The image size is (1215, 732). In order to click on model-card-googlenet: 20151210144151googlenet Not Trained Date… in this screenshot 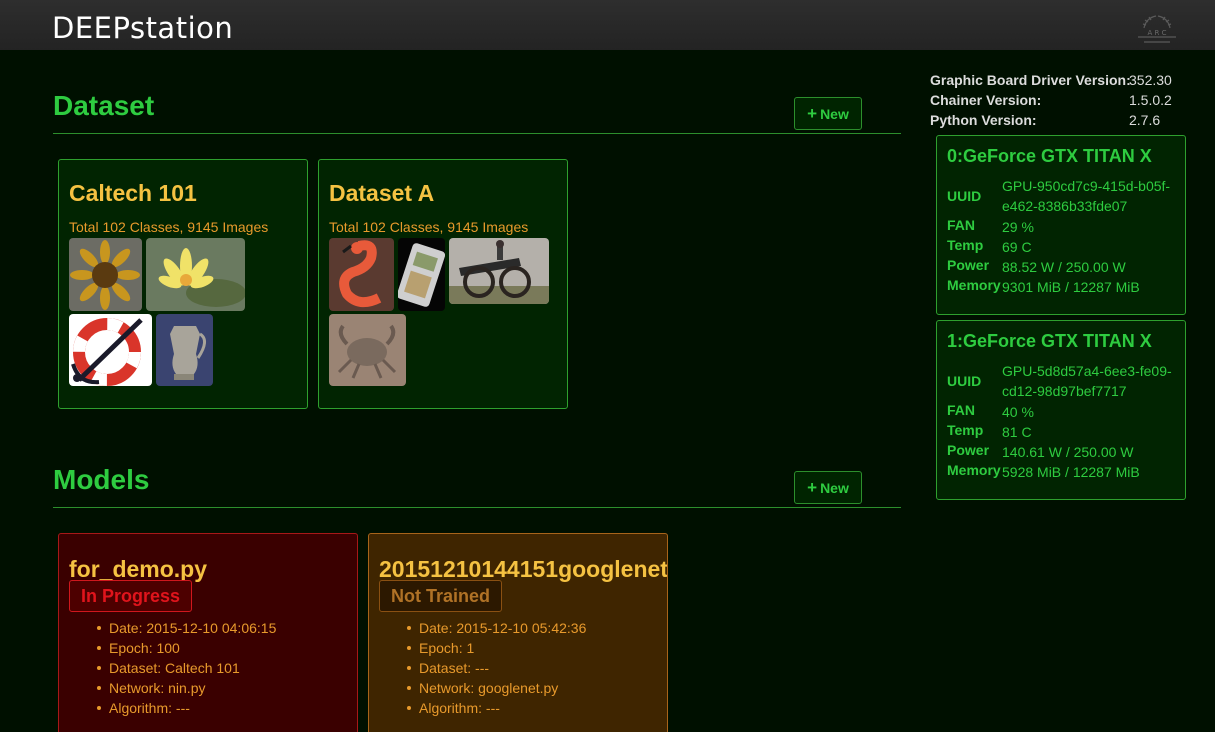, I will do `click(518, 632)`.